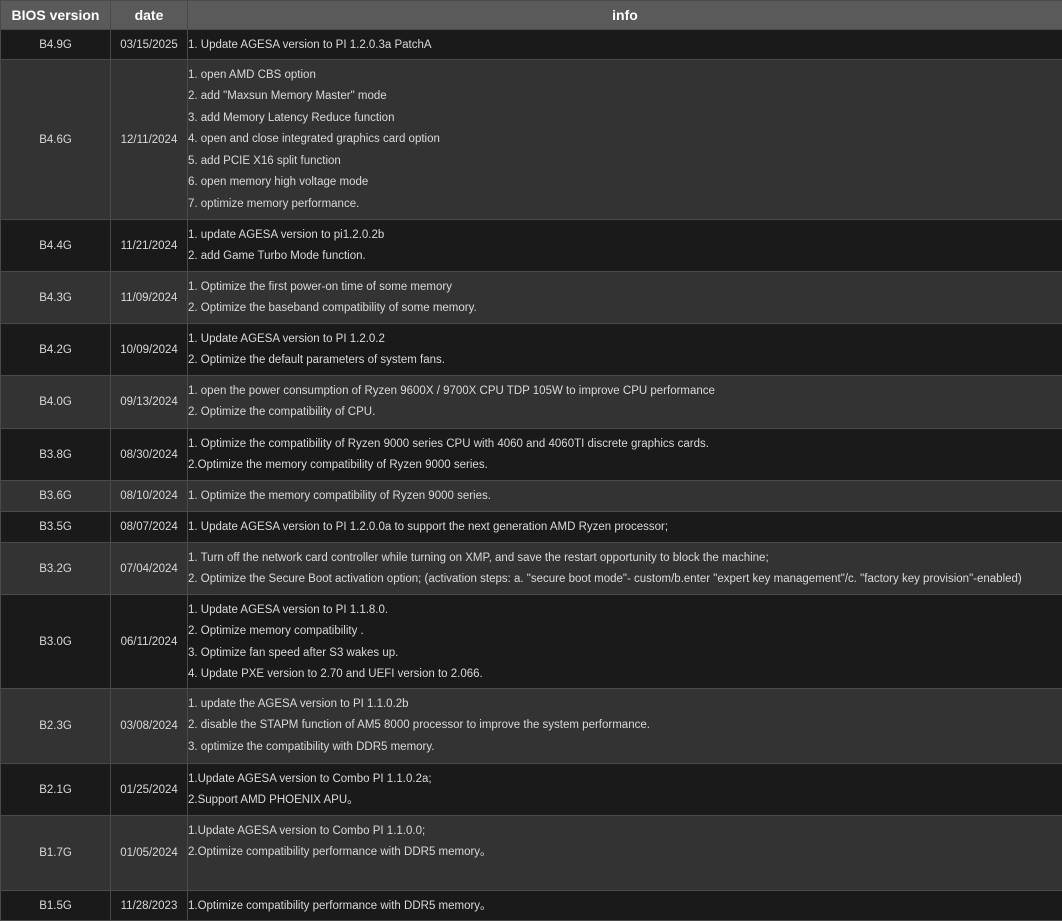 This screenshot has height=921, width=1062. What do you see at coordinates (625, 205) in the screenshot?
I see `info-line: 7. optimize memory performance.` at bounding box center [625, 205].